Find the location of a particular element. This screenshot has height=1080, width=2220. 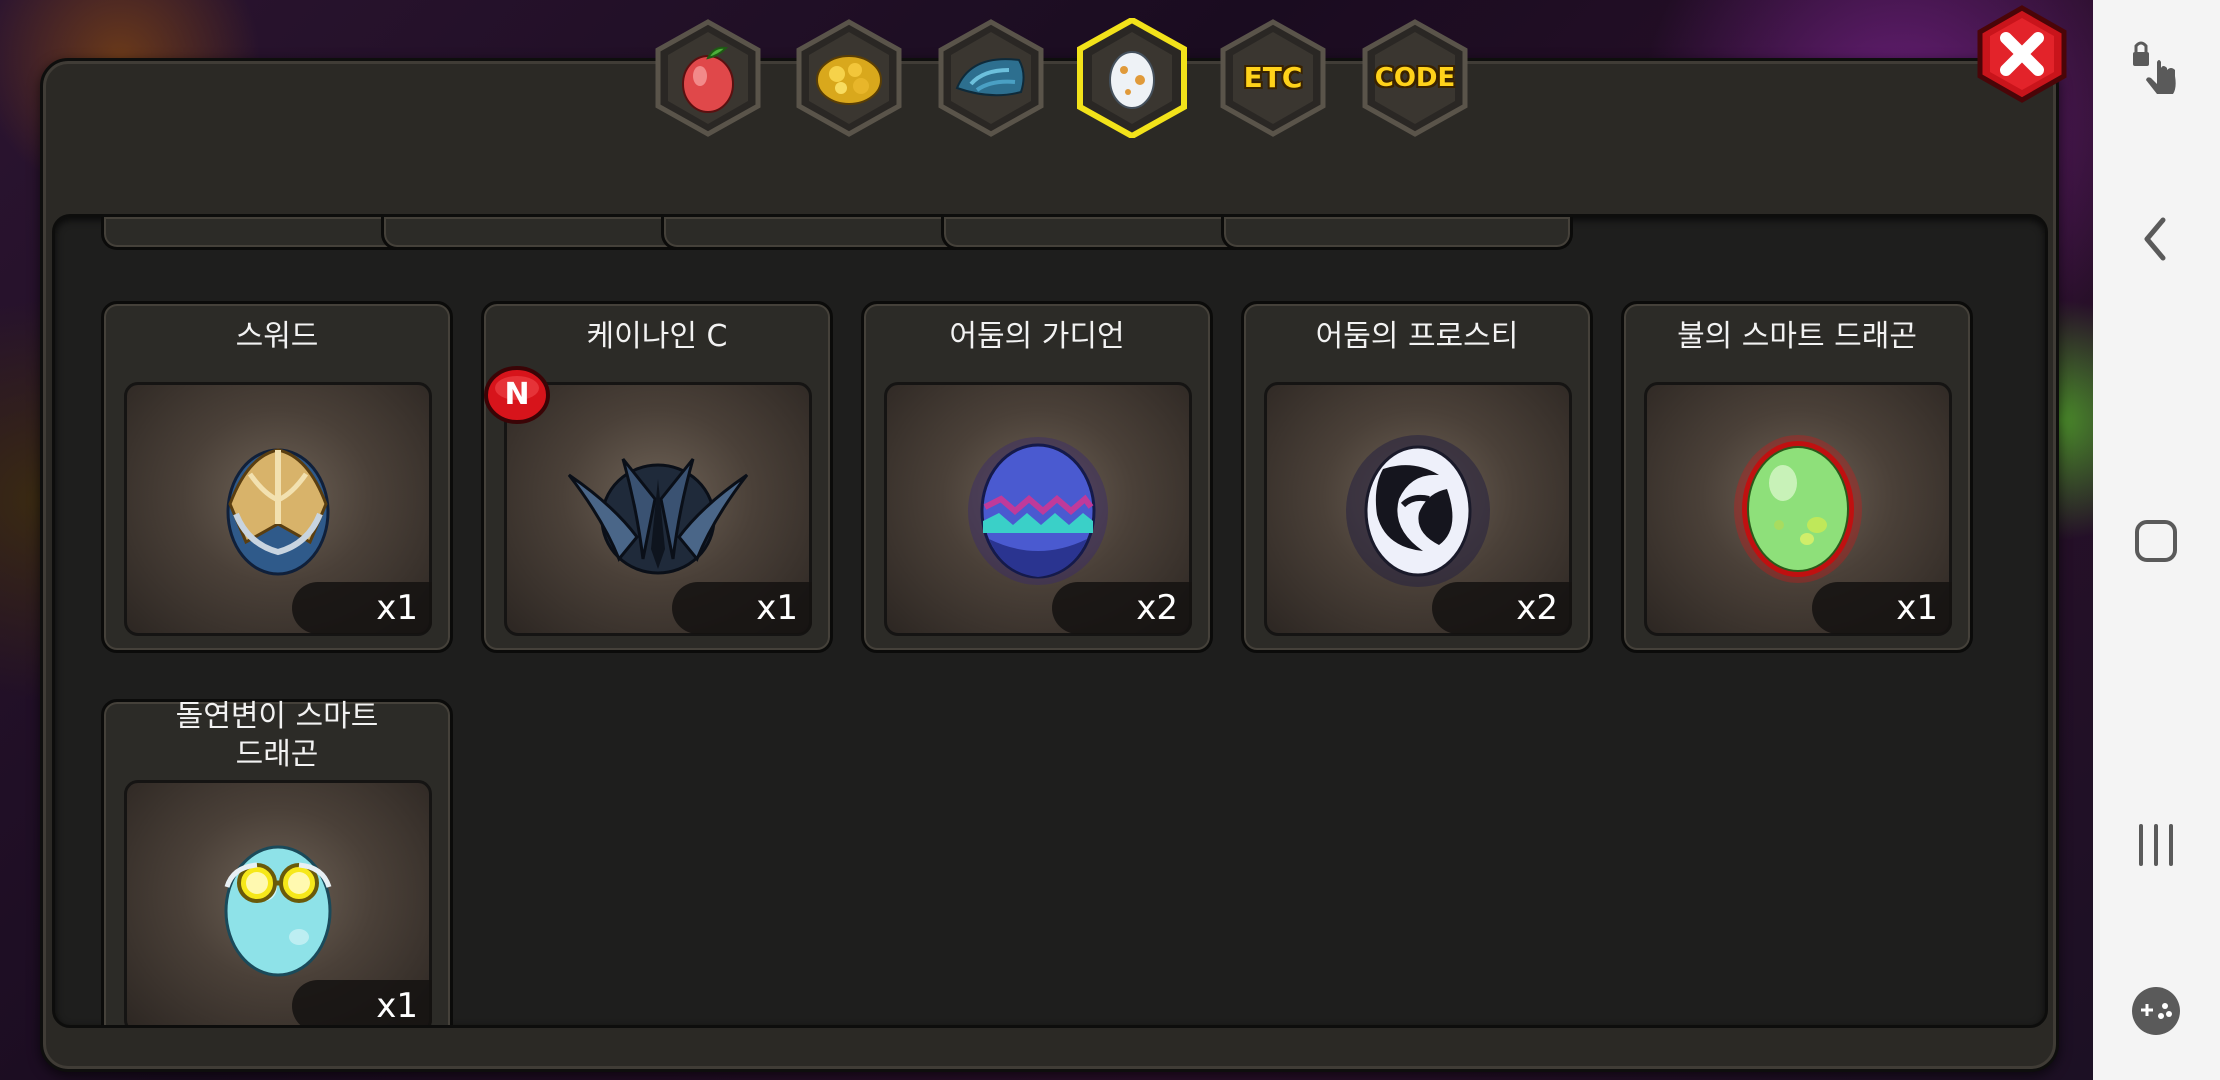

home-button is located at coordinates (2156, 541).